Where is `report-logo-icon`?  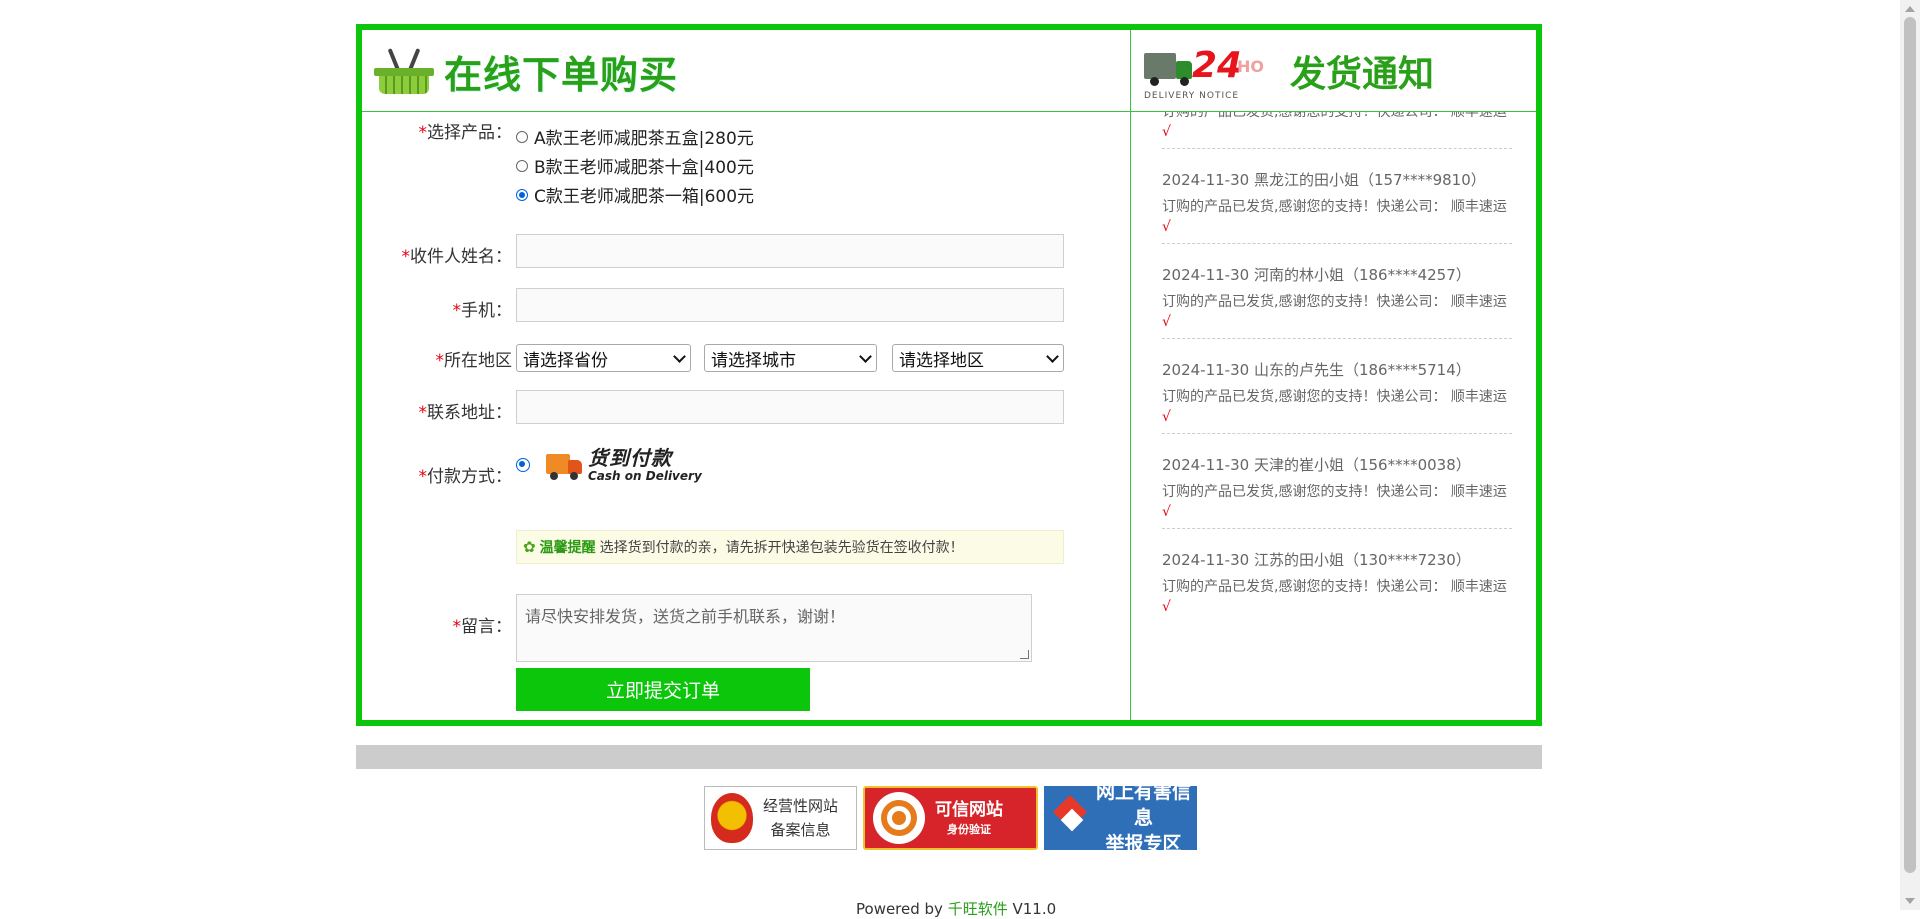 report-logo-icon is located at coordinates (1070, 818).